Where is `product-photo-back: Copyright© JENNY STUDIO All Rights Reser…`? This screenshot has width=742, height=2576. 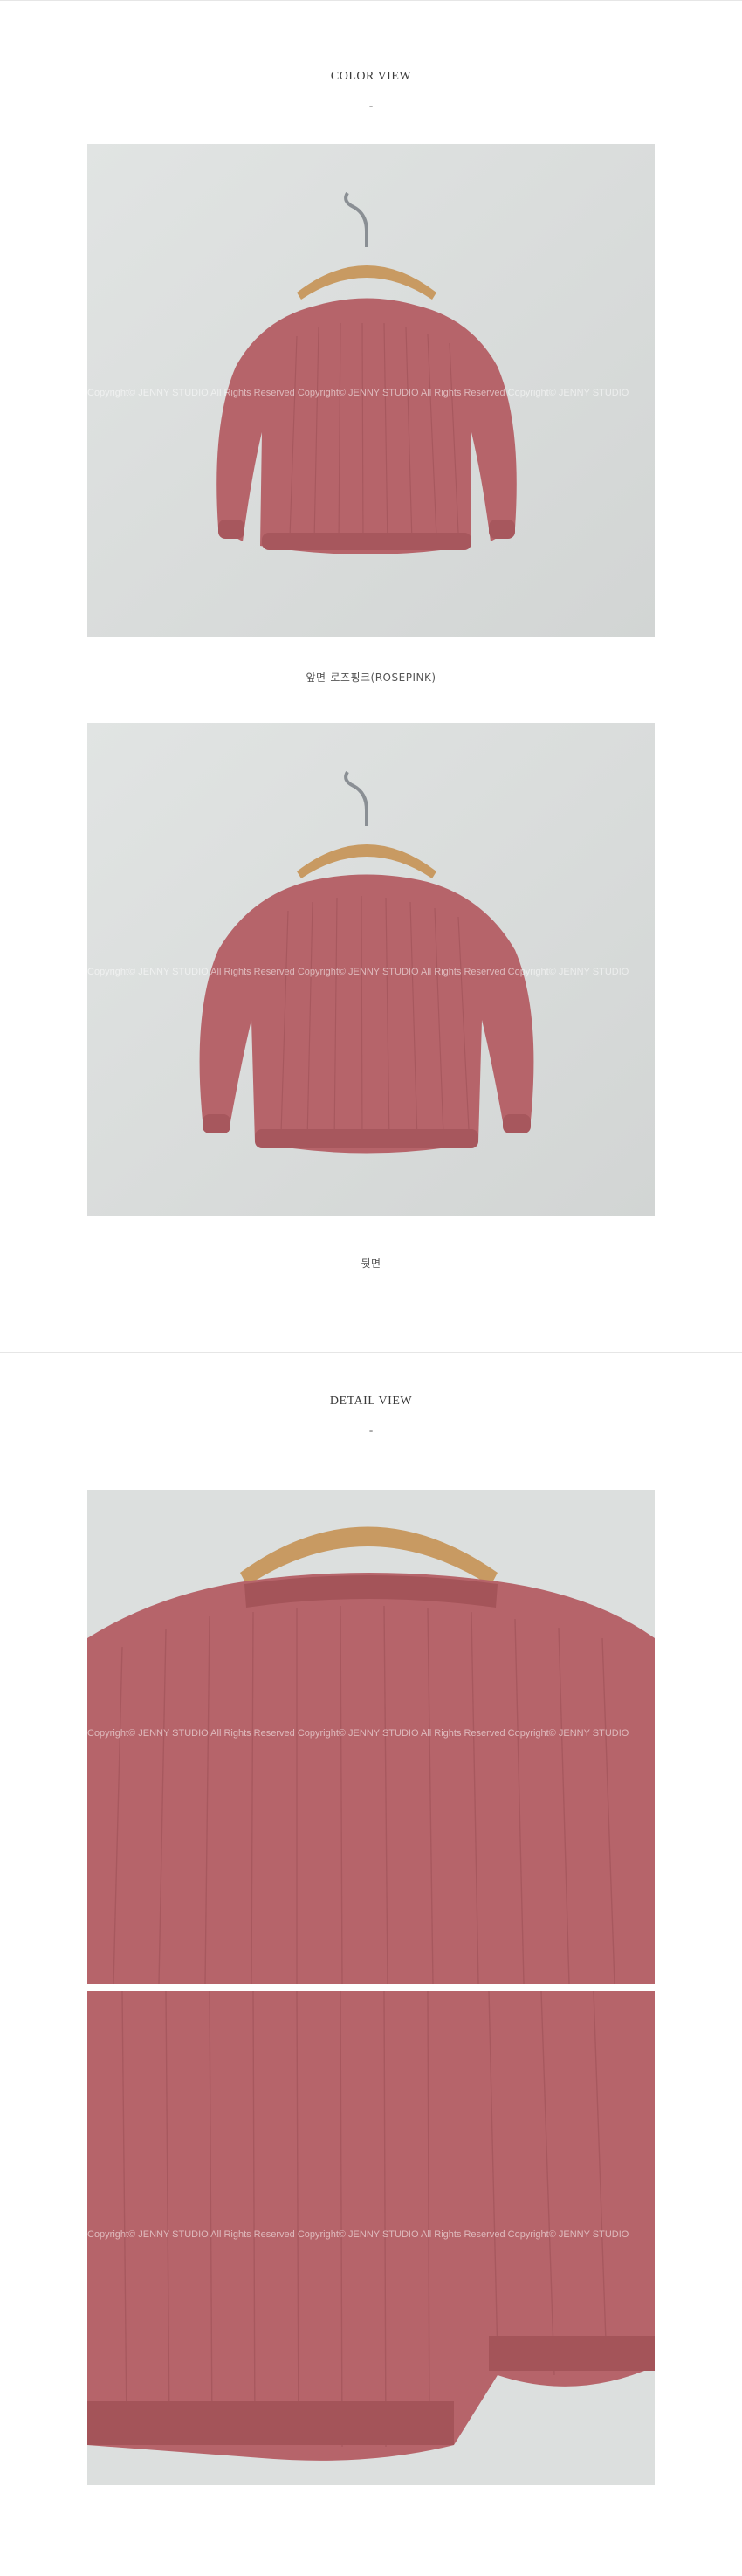
product-photo-back: Copyright© JENNY STUDIO All Rights Reser… is located at coordinates (371, 969).